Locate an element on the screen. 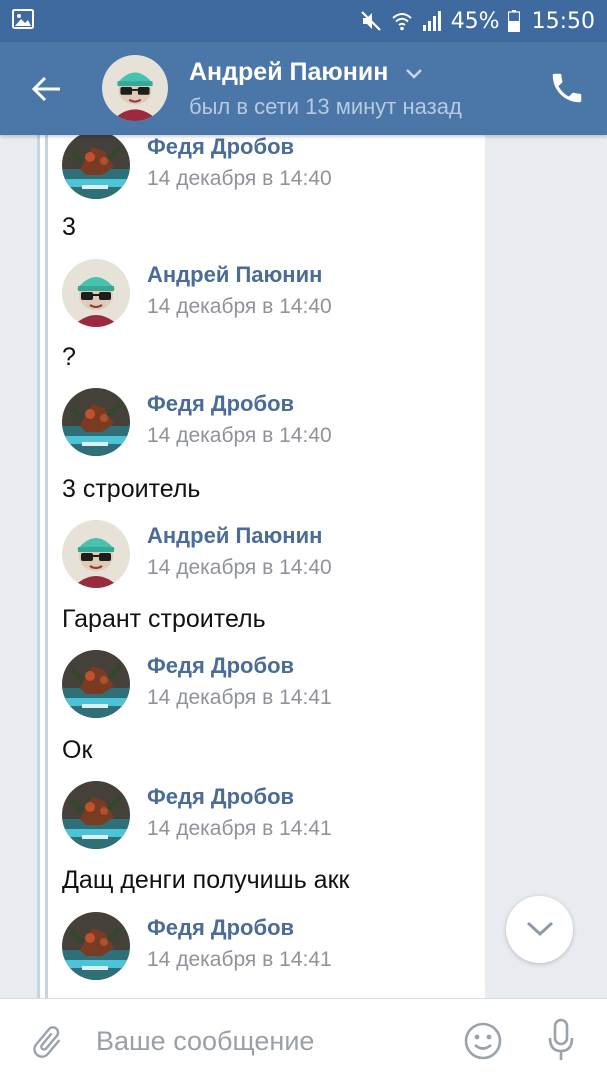  paperclip-icon is located at coordinates (47, 1042).